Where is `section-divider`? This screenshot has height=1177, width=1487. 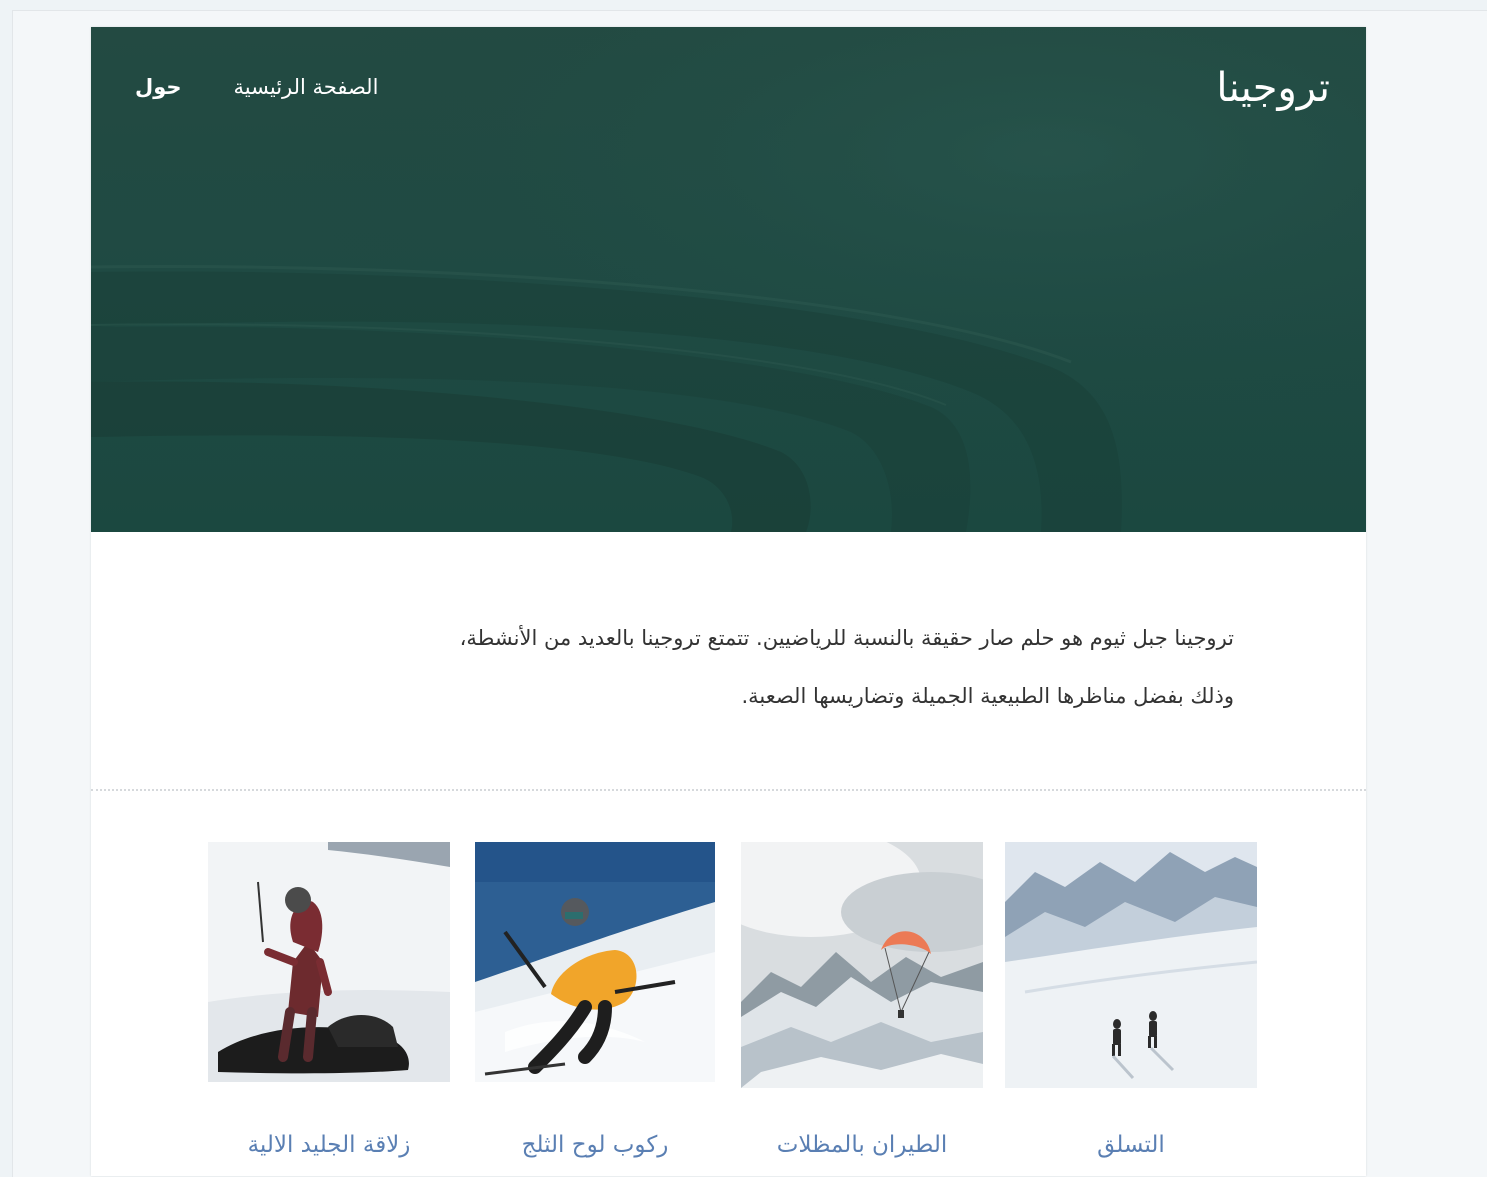 section-divider is located at coordinates (728, 790).